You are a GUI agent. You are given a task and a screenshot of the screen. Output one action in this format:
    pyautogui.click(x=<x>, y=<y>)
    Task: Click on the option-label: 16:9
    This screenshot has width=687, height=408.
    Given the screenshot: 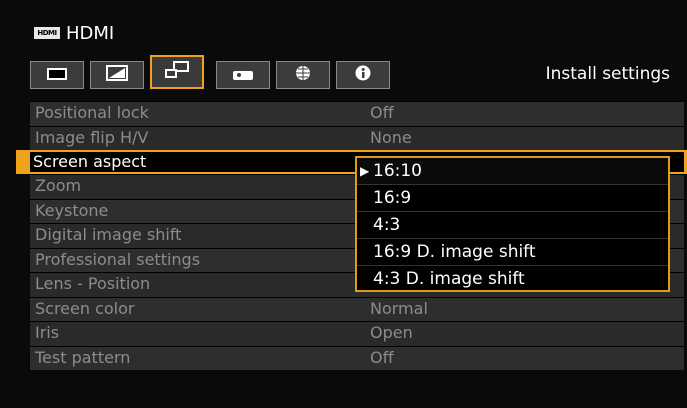 What is the action you would take?
    pyautogui.click(x=392, y=198)
    